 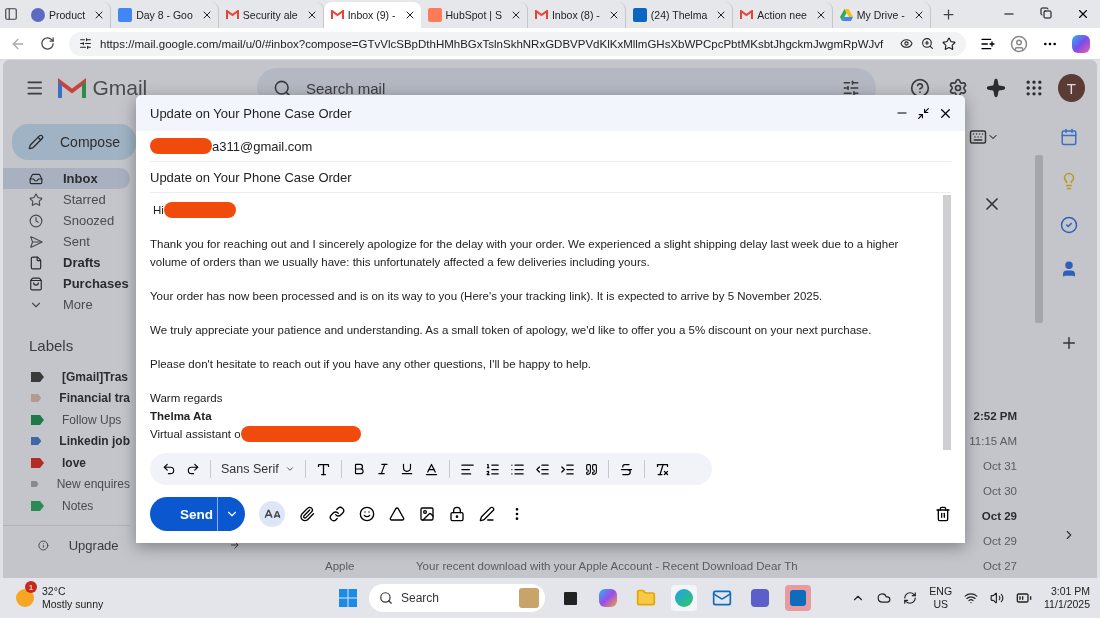 What do you see at coordinates (251, 113) in the screenshot?
I see `compose-title: Update on Your Phone Case Order` at bounding box center [251, 113].